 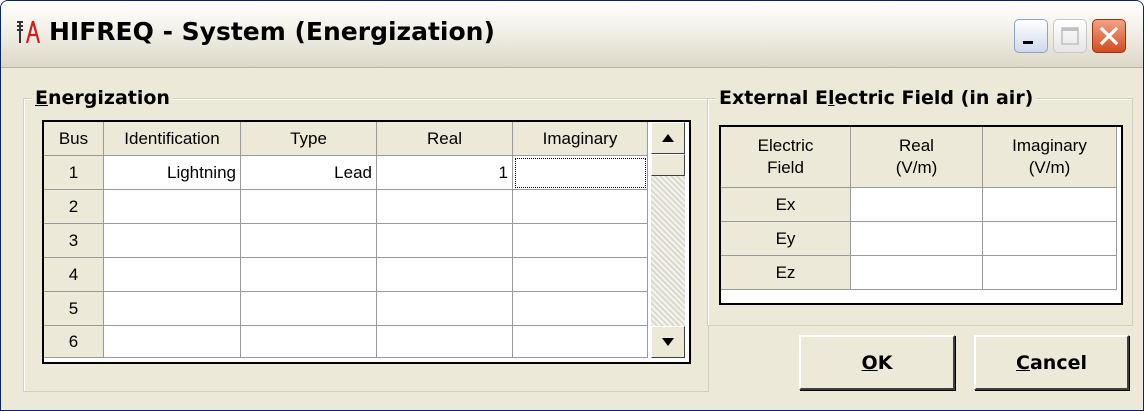 I want to click on row-header: 6, so click(x=74, y=342).